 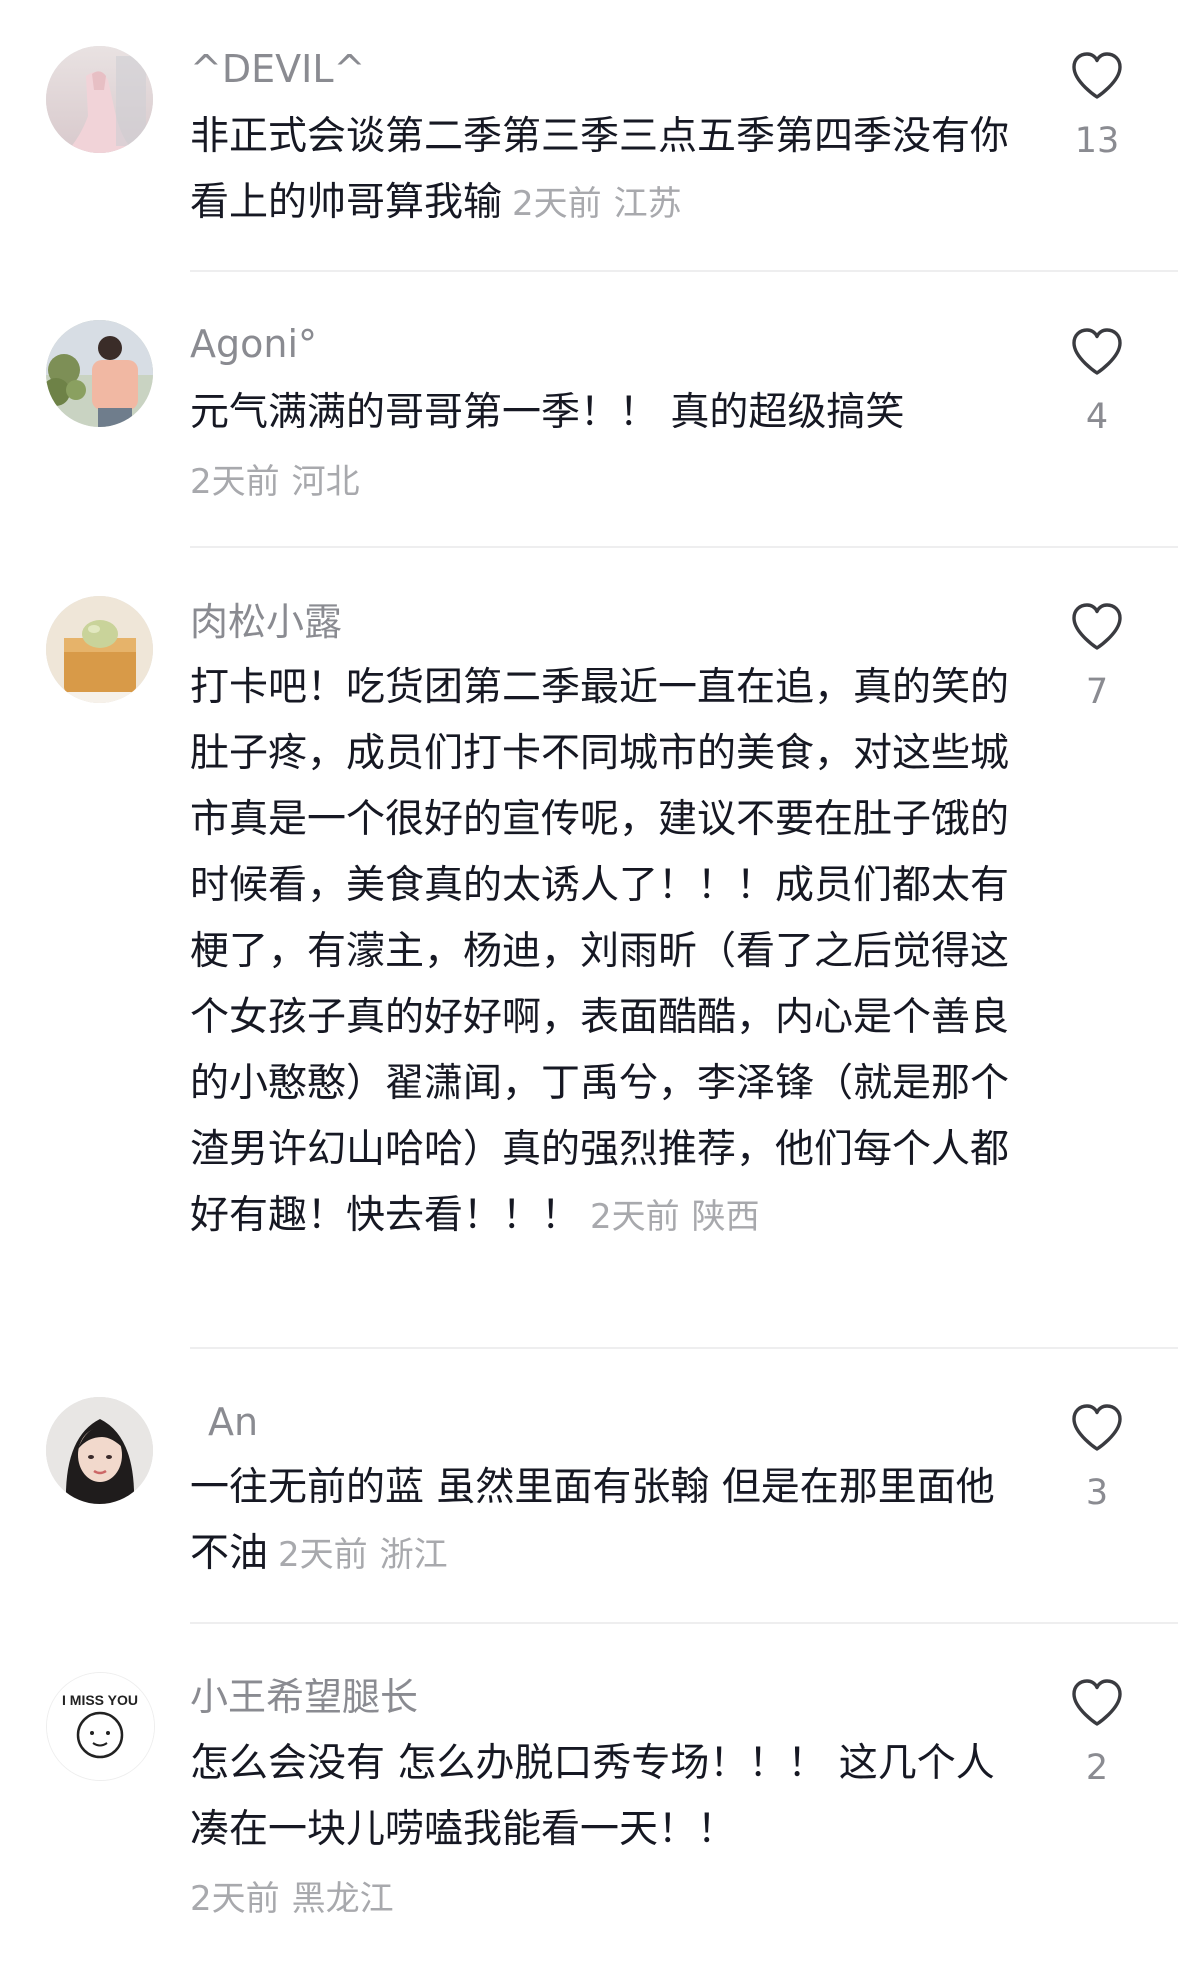 What do you see at coordinates (266, 622) in the screenshot?
I see `username: 肉松小露` at bounding box center [266, 622].